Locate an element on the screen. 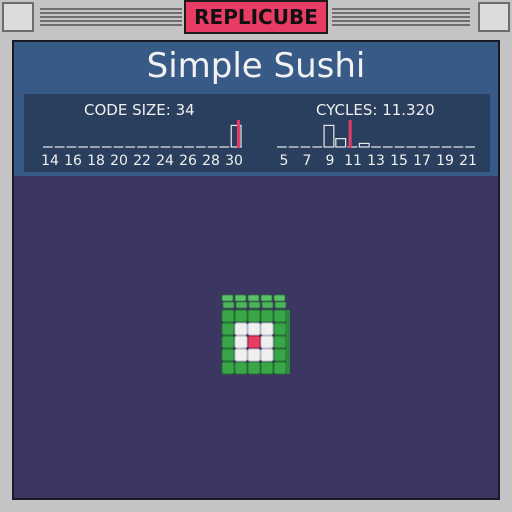  code-size-tick-label: 30 is located at coordinates (234, 161).